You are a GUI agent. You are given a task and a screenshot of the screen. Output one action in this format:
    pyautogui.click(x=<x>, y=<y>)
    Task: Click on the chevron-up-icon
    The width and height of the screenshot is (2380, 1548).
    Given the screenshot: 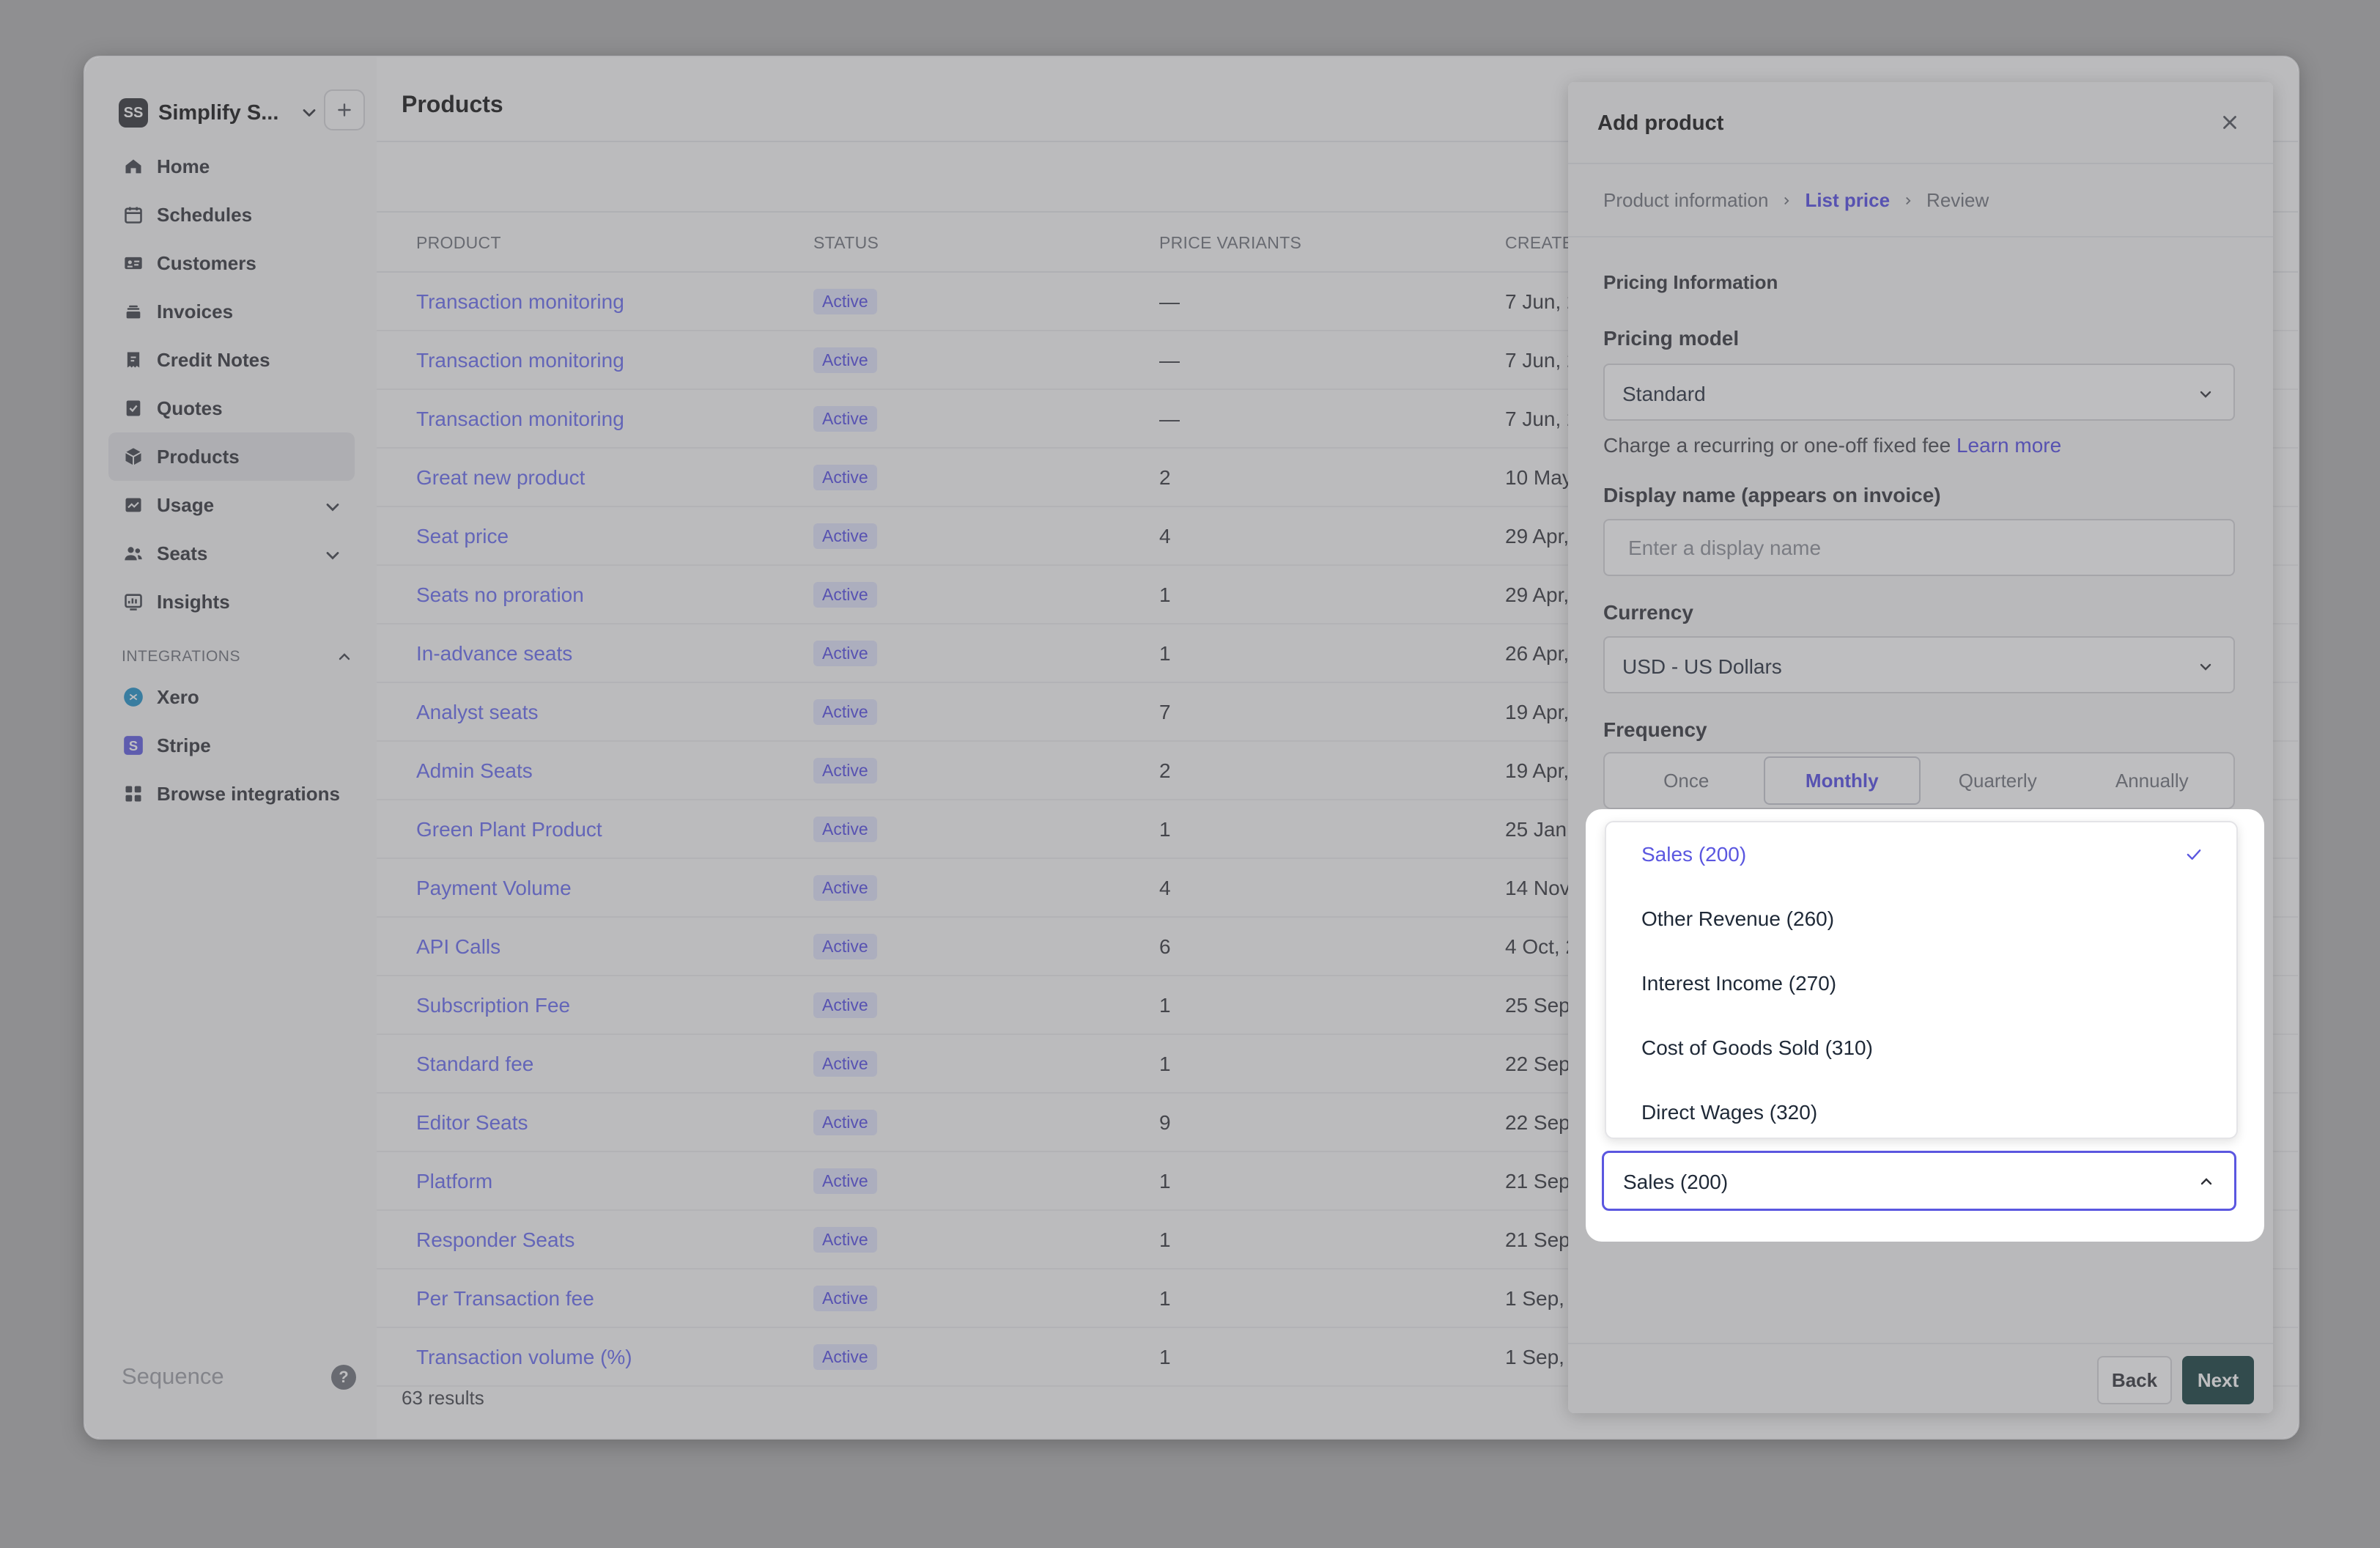 What is the action you would take?
    pyautogui.click(x=2206, y=1181)
    